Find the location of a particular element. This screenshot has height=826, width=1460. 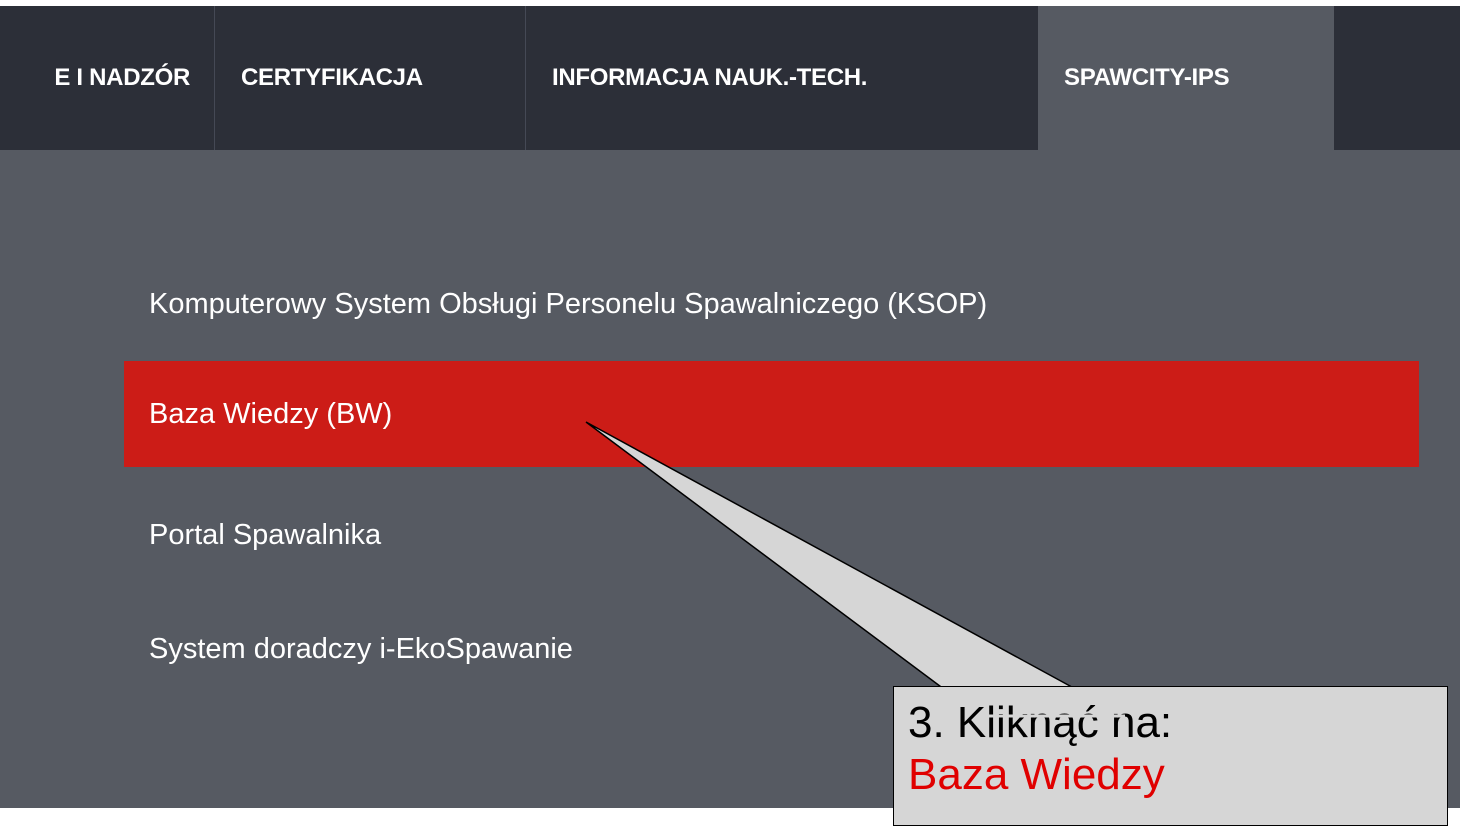

dropdown-item-label: Portal Spawalnika is located at coordinates (265, 534).